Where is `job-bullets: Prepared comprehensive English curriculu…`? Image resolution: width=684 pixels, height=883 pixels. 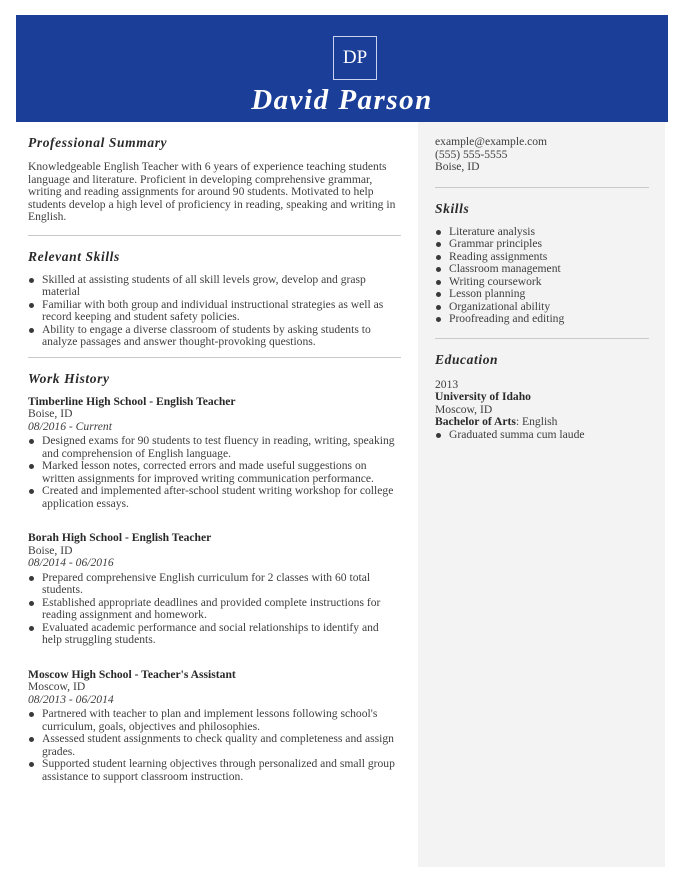 job-bullets: Prepared comprehensive English curriculu… is located at coordinates (214, 609).